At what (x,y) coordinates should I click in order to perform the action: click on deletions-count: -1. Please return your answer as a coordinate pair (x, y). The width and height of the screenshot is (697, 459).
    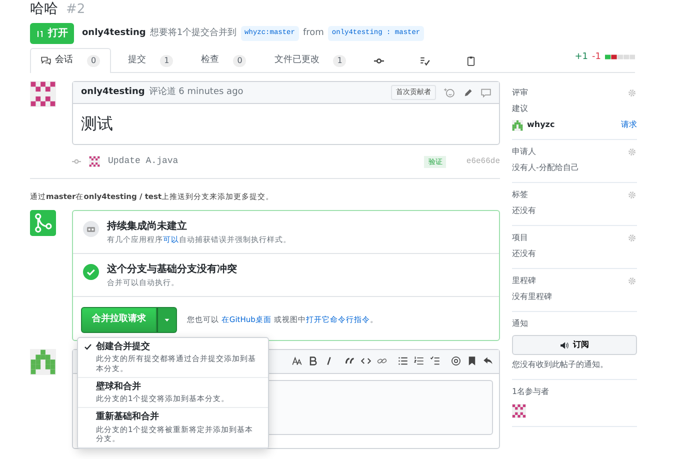
    Looking at the image, I should click on (596, 57).